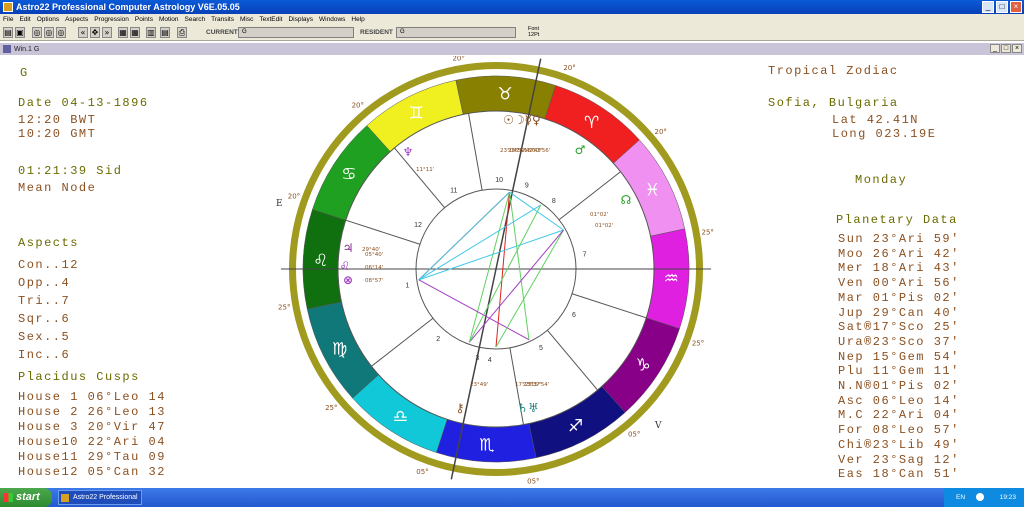  Describe the element at coordinates (144, 19) in the screenshot. I see `menu-points: Points` at that location.